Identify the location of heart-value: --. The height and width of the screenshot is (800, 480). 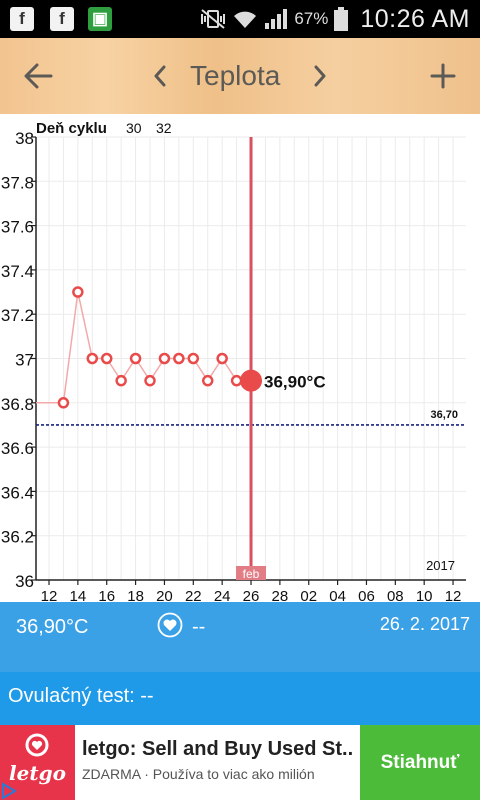
(199, 627).